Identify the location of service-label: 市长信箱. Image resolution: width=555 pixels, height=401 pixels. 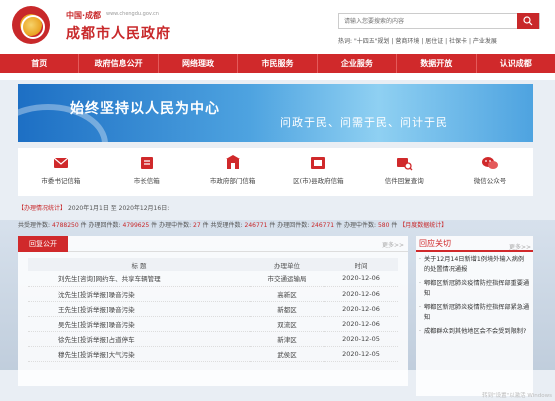
(146, 181).